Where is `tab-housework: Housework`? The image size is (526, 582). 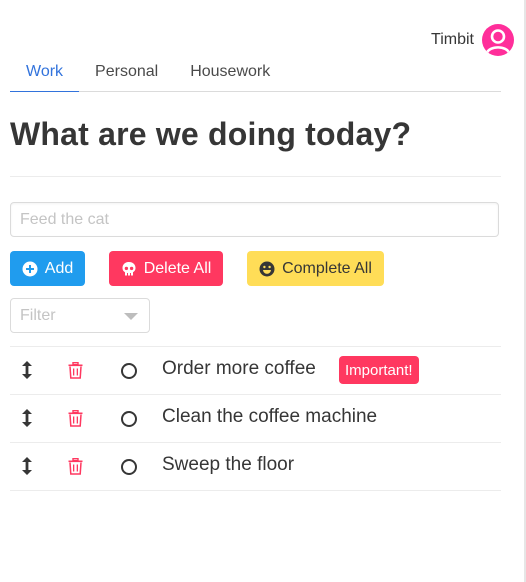
tab-housework: Housework is located at coordinates (230, 73).